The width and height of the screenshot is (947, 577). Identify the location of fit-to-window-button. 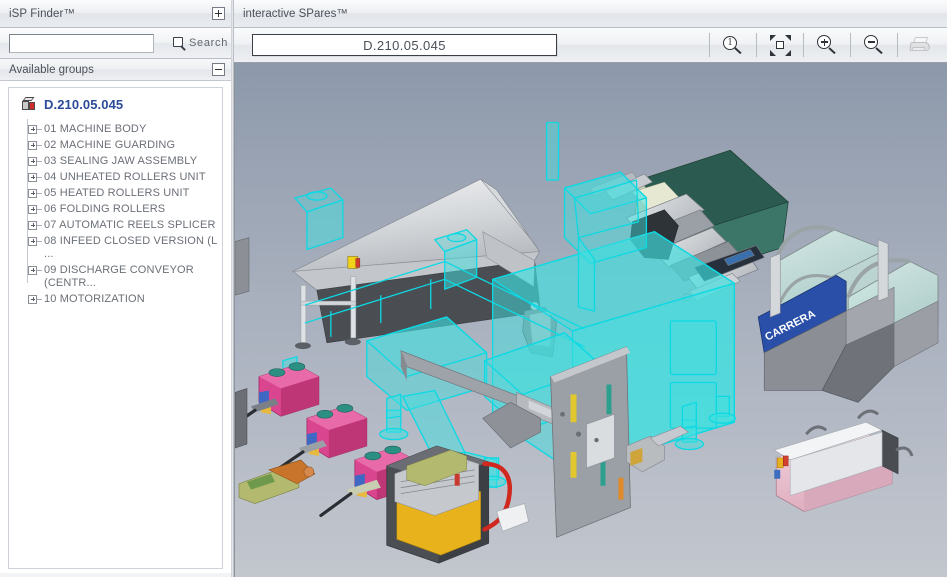
(780, 45).